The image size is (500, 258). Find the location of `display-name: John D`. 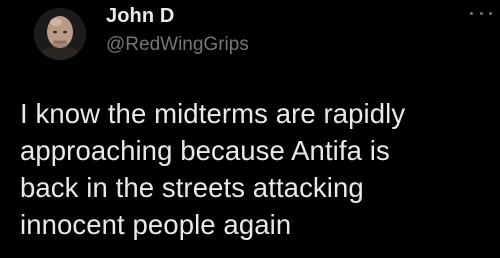

display-name: John D is located at coordinates (177, 16).